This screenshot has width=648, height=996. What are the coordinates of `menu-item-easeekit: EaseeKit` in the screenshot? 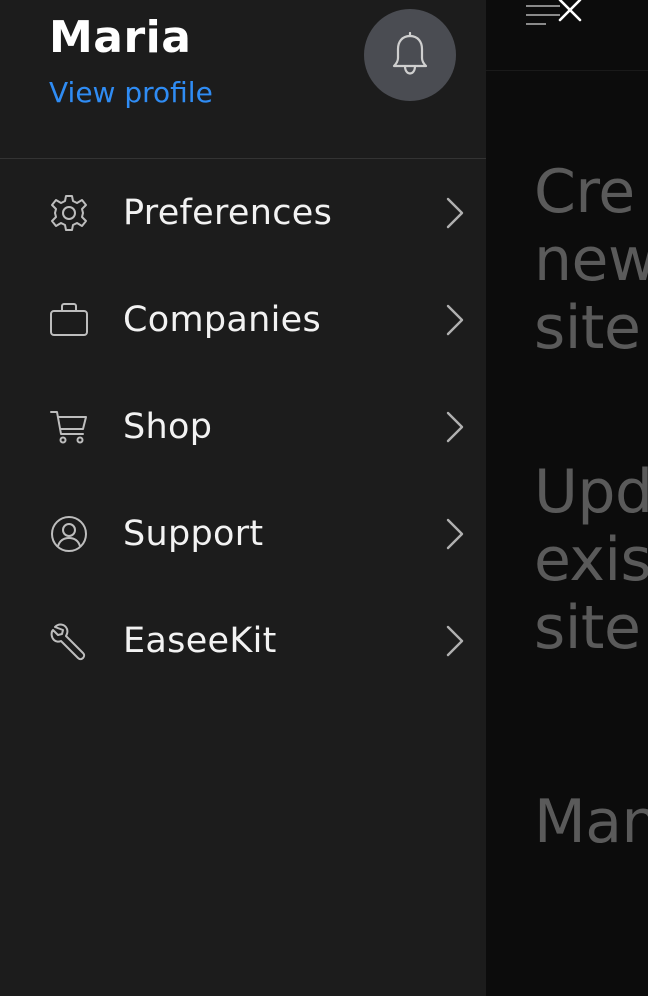 It's located at (243, 640).